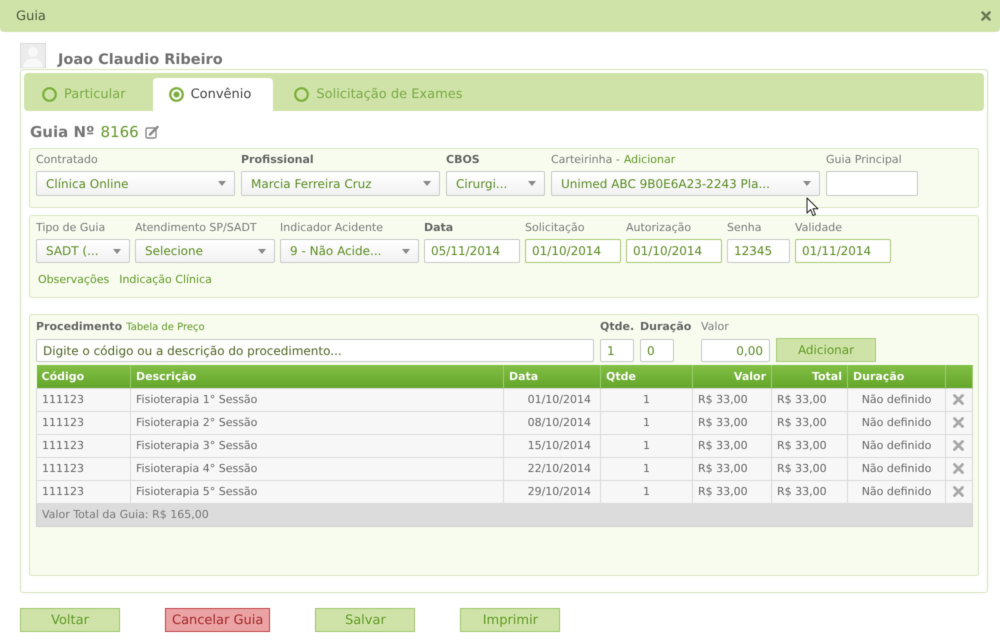 The width and height of the screenshot is (1000, 643). I want to click on column-header: Data, so click(552, 376).